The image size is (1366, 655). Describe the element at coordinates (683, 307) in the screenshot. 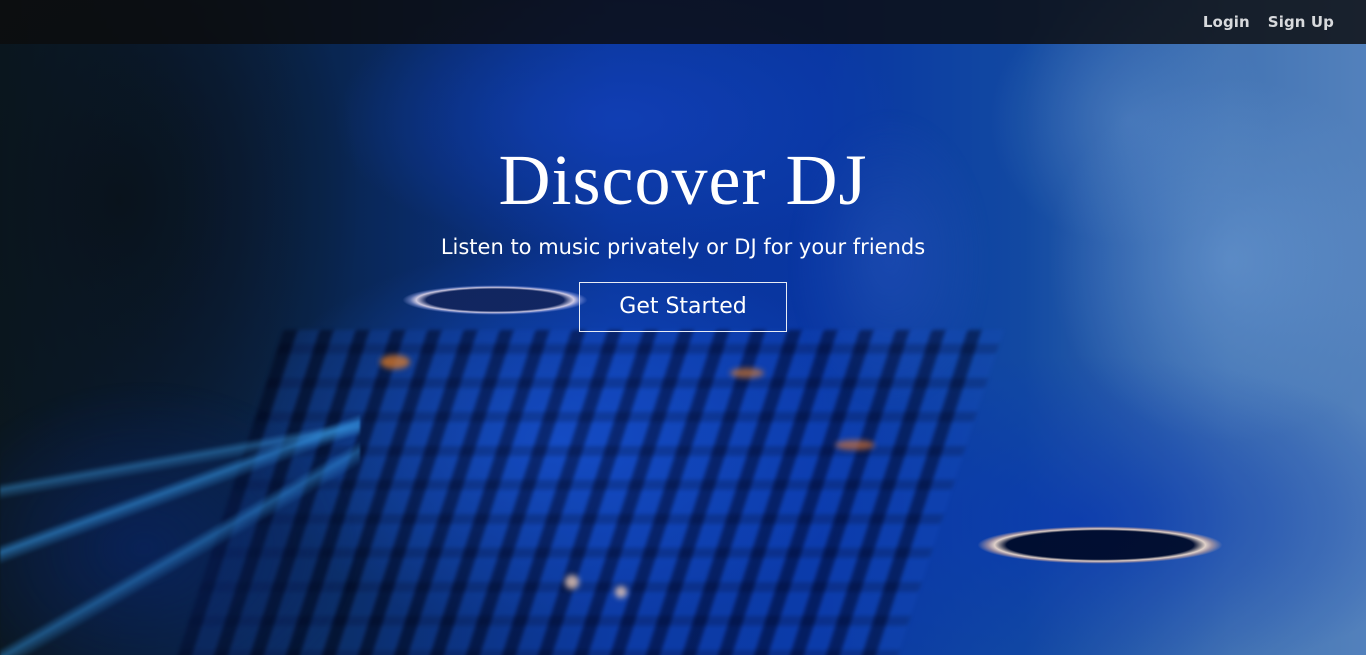

I see `get-started-button: Get Started` at that location.